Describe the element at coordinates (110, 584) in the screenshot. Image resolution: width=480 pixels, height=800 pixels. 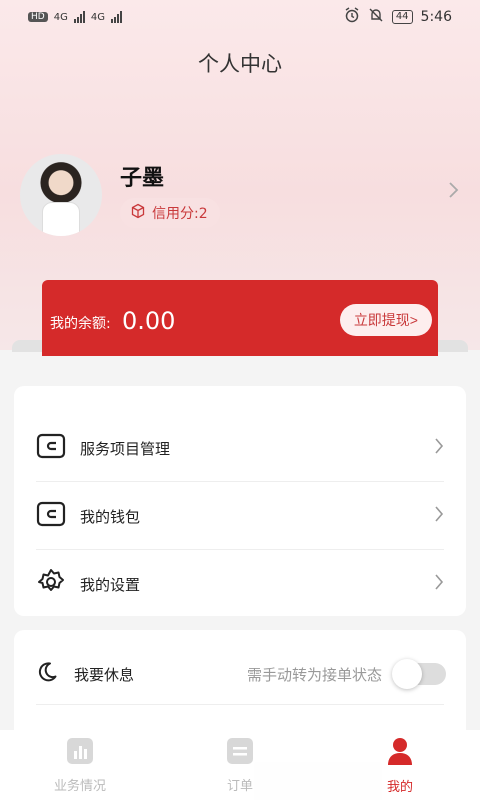
I see `menu-item-label: 我的设置` at that location.